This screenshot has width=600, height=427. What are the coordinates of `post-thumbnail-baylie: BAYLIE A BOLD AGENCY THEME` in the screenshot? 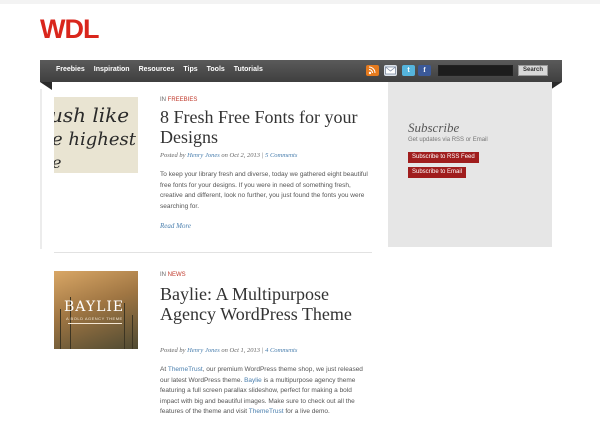 It's located at (96, 310).